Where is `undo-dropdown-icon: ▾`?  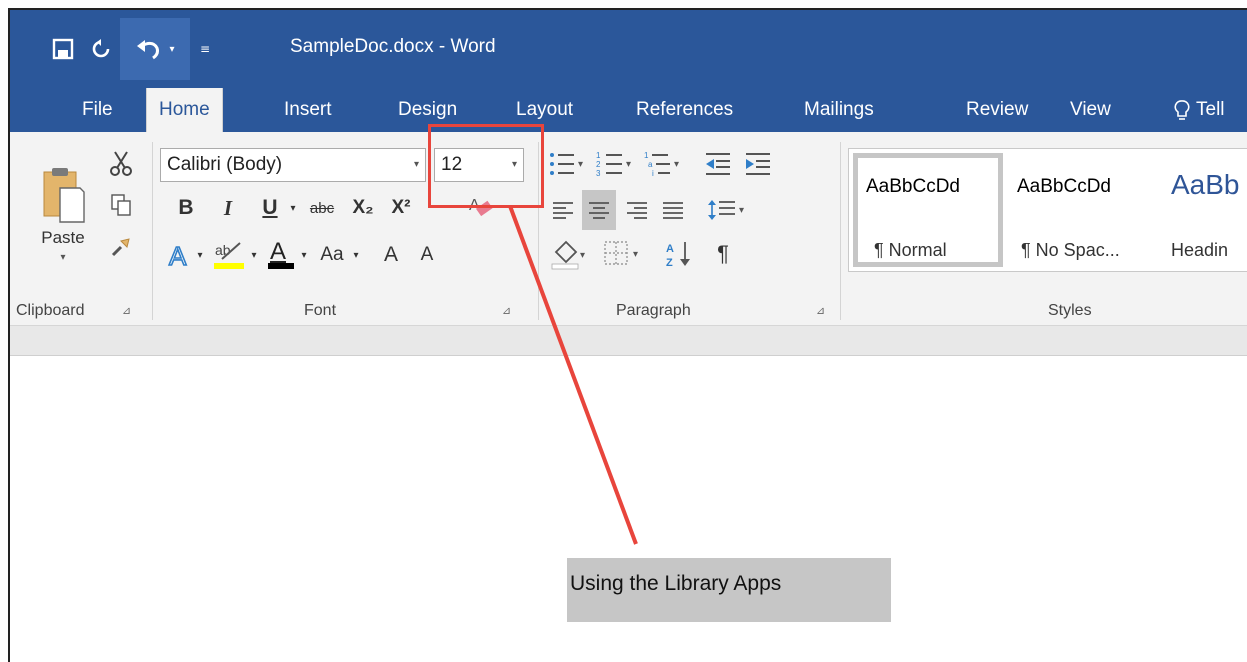 undo-dropdown-icon: ▾ is located at coordinates (171, 49).